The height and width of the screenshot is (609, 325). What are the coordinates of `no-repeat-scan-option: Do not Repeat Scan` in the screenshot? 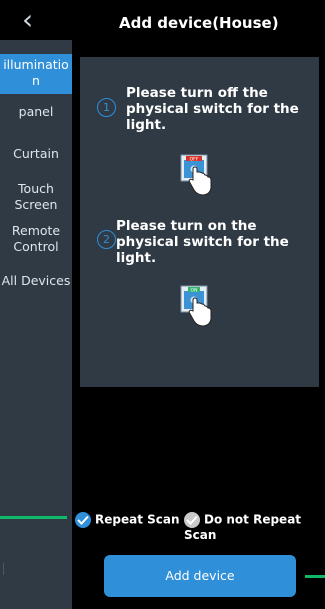 It's located at (254, 527).